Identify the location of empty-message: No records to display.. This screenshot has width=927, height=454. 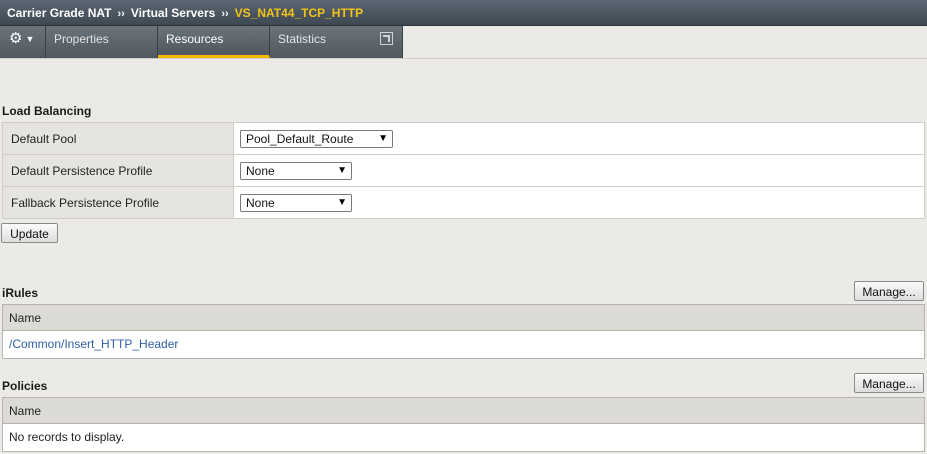
(67, 437).